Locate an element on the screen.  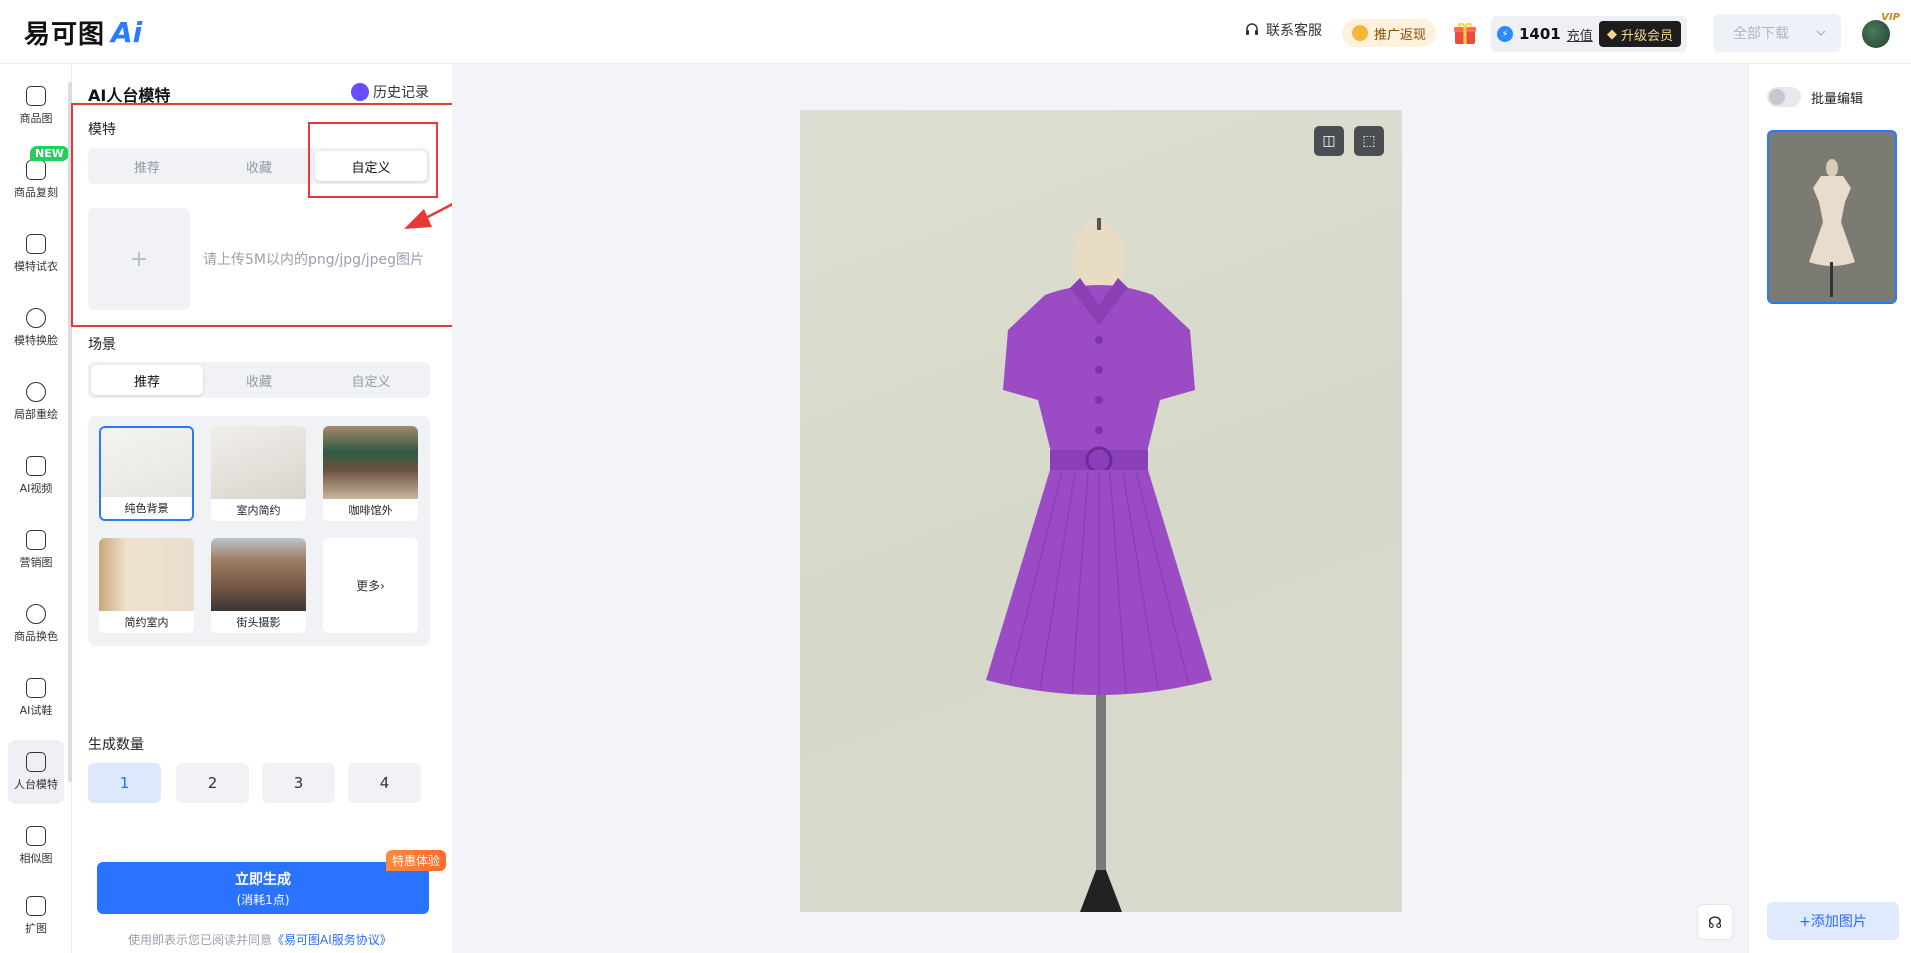
add-image-button: +添加图片 is located at coordinates (1833, 921).